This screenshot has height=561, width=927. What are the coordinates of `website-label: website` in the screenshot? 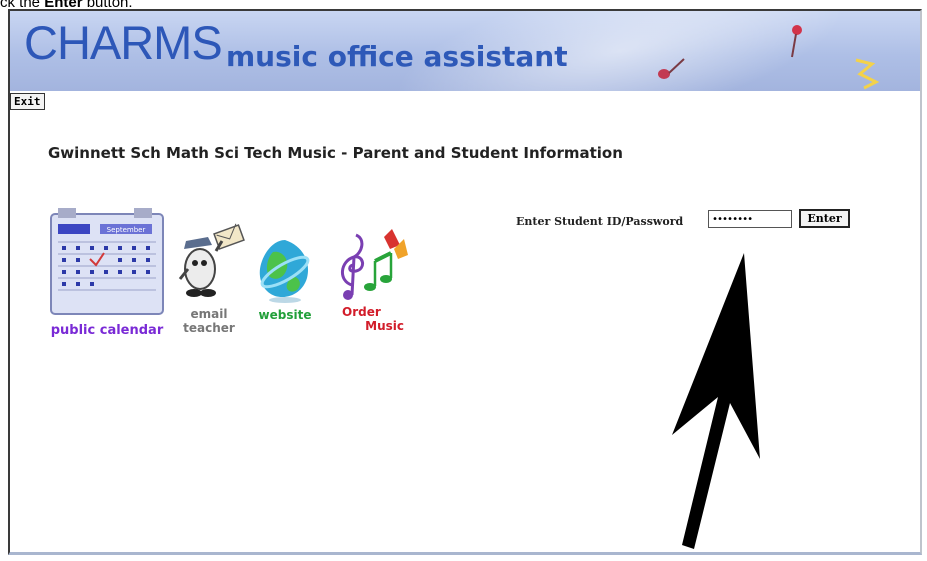 It's located at (285, 315).